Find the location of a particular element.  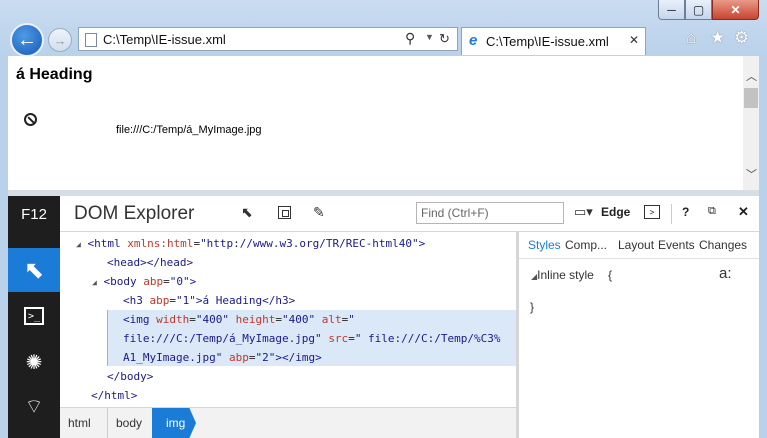

console-tool-icon: >_ is located at coordinates (34, 316).